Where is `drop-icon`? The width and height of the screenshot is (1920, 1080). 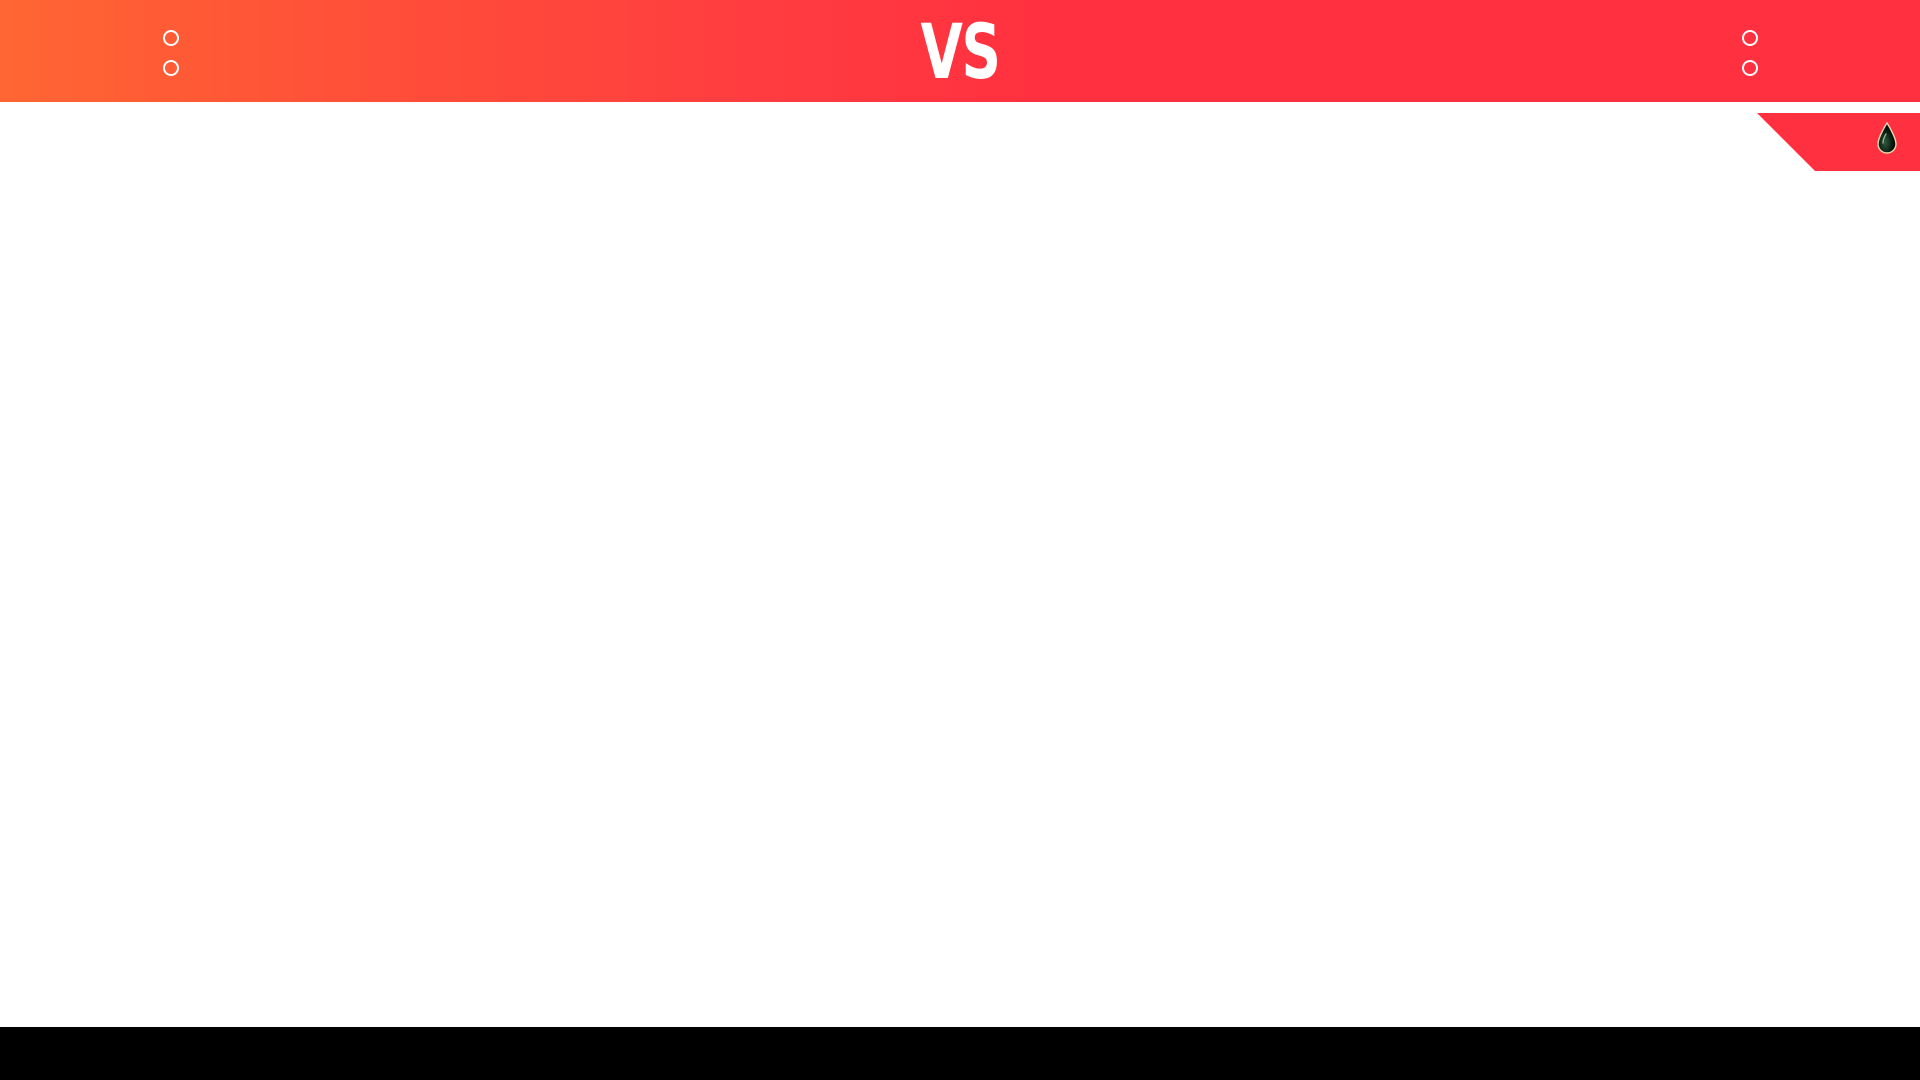 drop-icon is located at coordinates (1887, 139).